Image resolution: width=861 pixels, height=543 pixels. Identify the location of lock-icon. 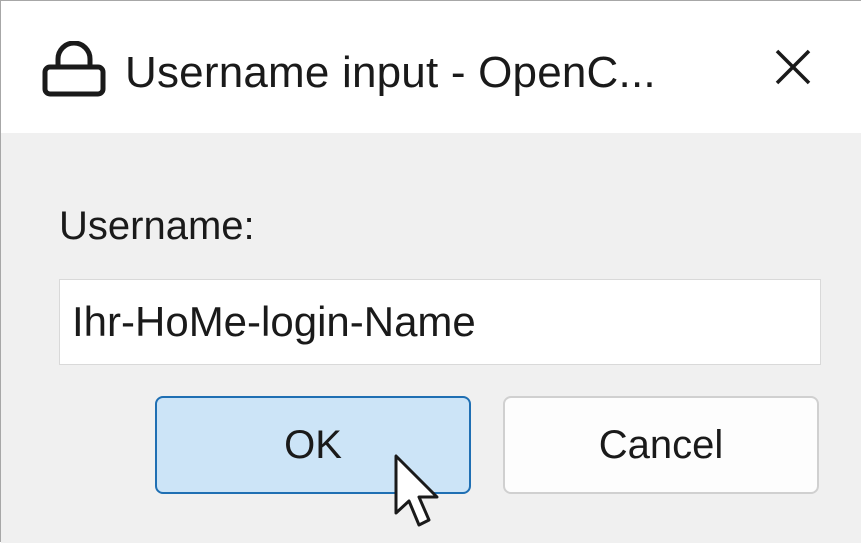
(74, 68).